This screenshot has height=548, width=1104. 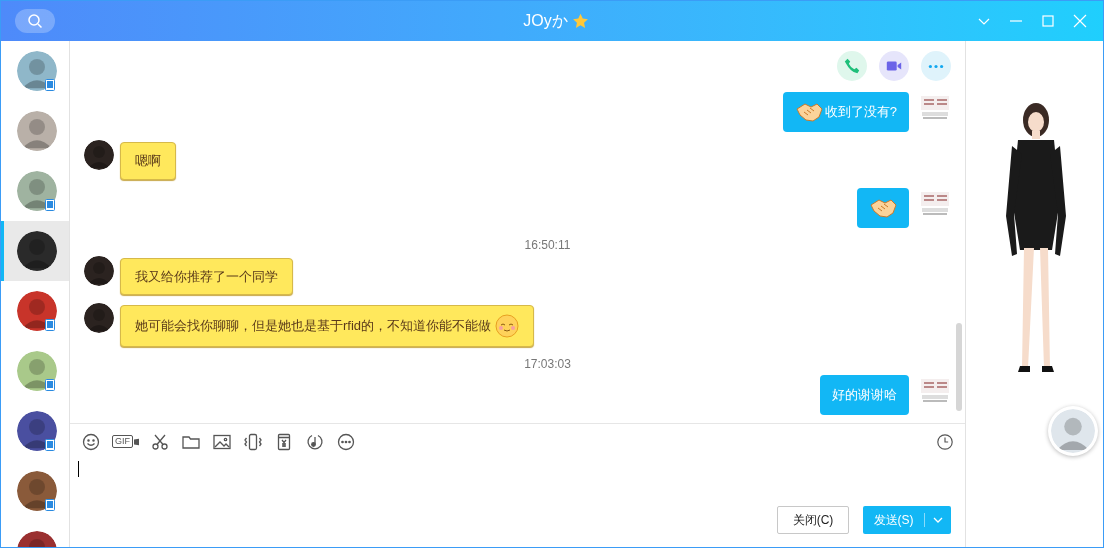 What do you see at coordinates (206, 276) in the screenshot?
I see `message-text: 我又给你推荐了一个同学` at bounding box center [206, 276].